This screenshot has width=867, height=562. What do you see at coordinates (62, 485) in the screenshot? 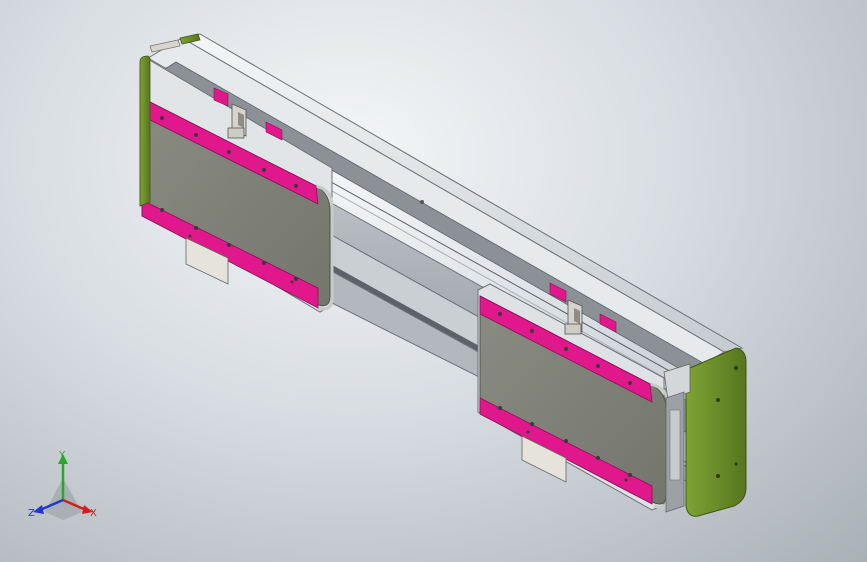
I see `axis-triad: Y X Z` at bounding box center [62, 485].